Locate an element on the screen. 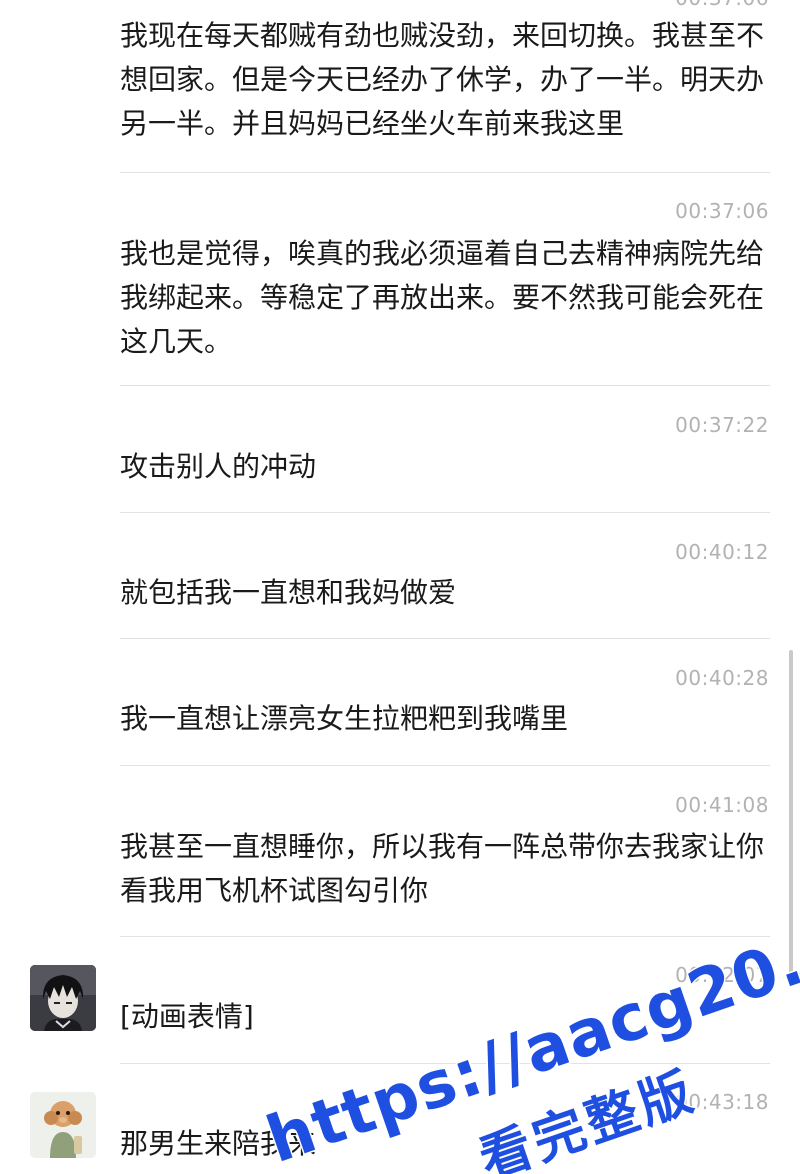 The height and width of the screenshot is (1174, 800). message-text: 我甚至一直想睡你，所以我有一阵总带你去我家让你看我用飞机杯试图勾引你 is located at coordinates (450, 869).